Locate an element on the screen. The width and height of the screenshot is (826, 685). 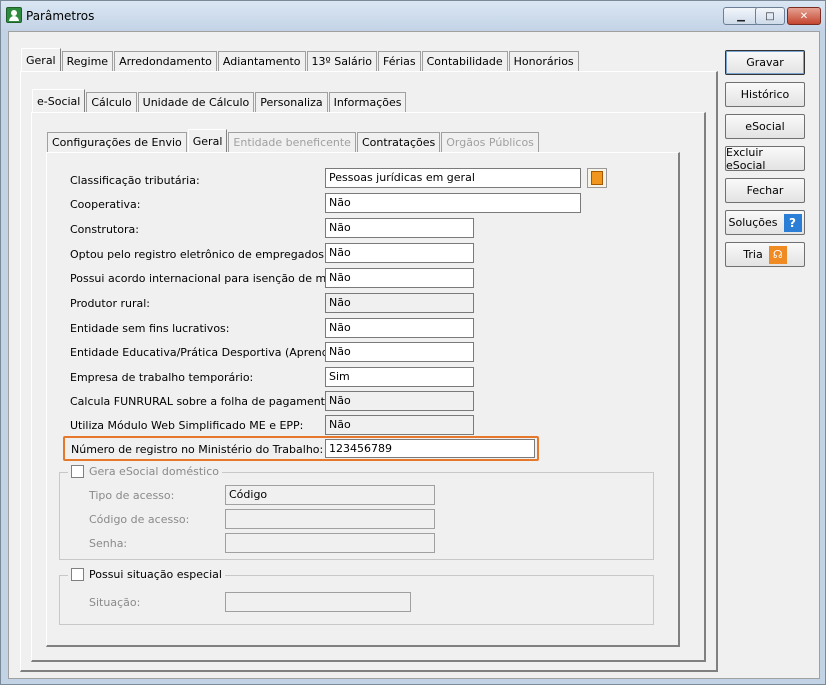
esocial-label: eSocial is located at coordinates (765, 126).